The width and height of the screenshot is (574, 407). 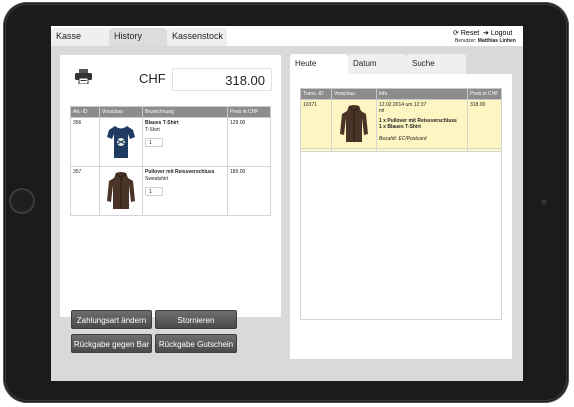 I want to click on cell-id: 357, so click(x=85, y=191).